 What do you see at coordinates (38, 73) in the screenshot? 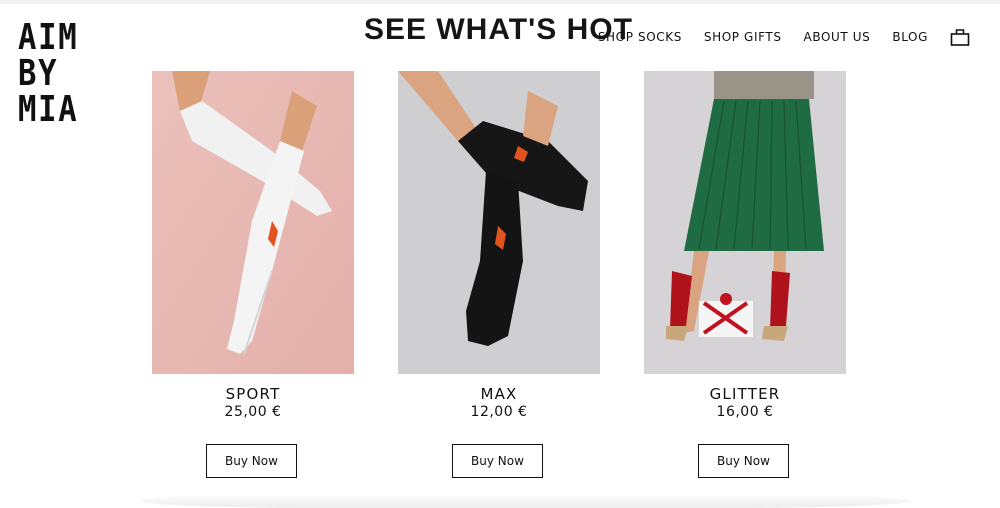
I see `logo-line-2: BY` at bounding box center [38, 73].